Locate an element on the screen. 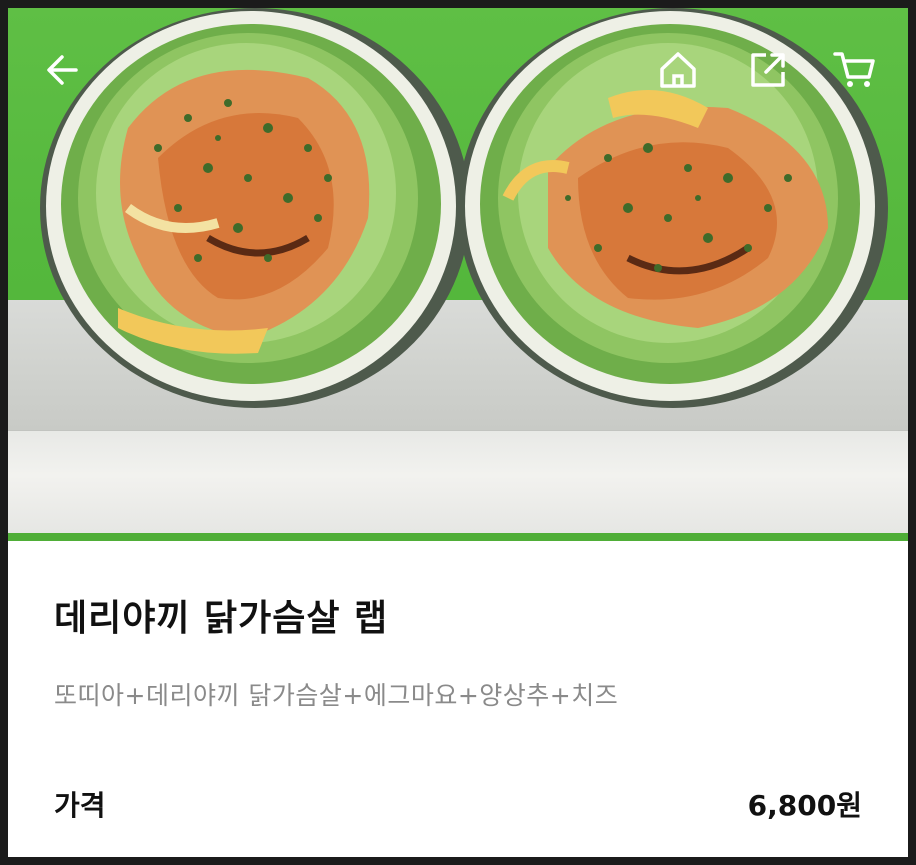  share-button is located at coordinates (768, 70).